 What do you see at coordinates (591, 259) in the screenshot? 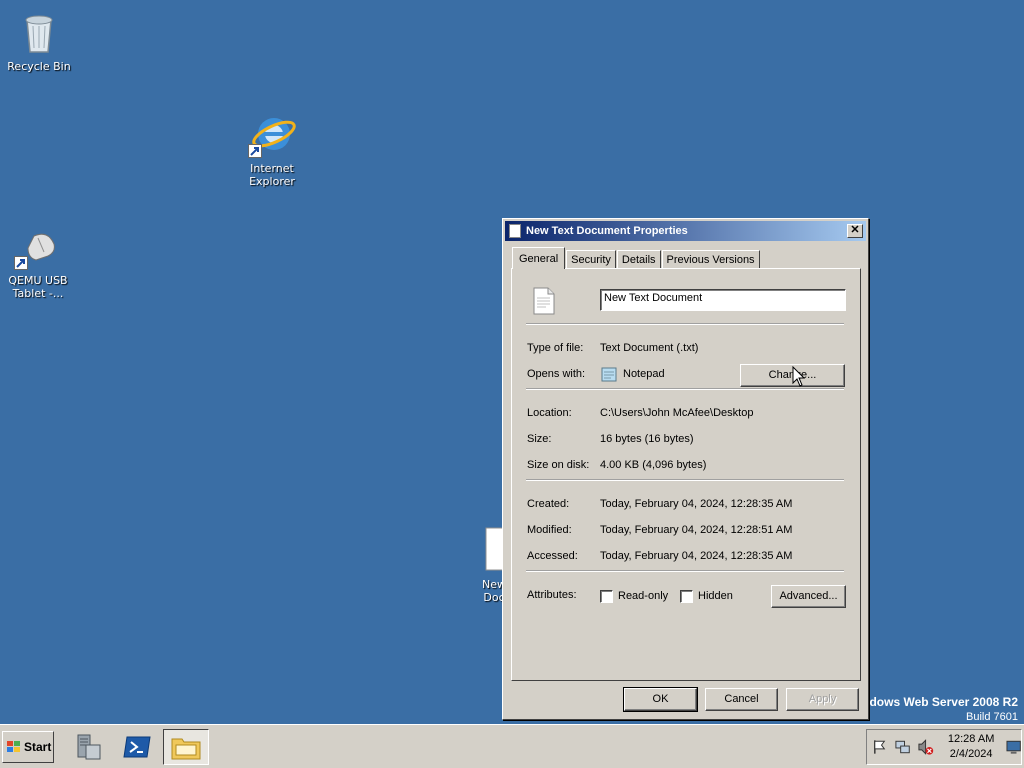
I see `tab-security: Security` at bounding box center [591, 259].